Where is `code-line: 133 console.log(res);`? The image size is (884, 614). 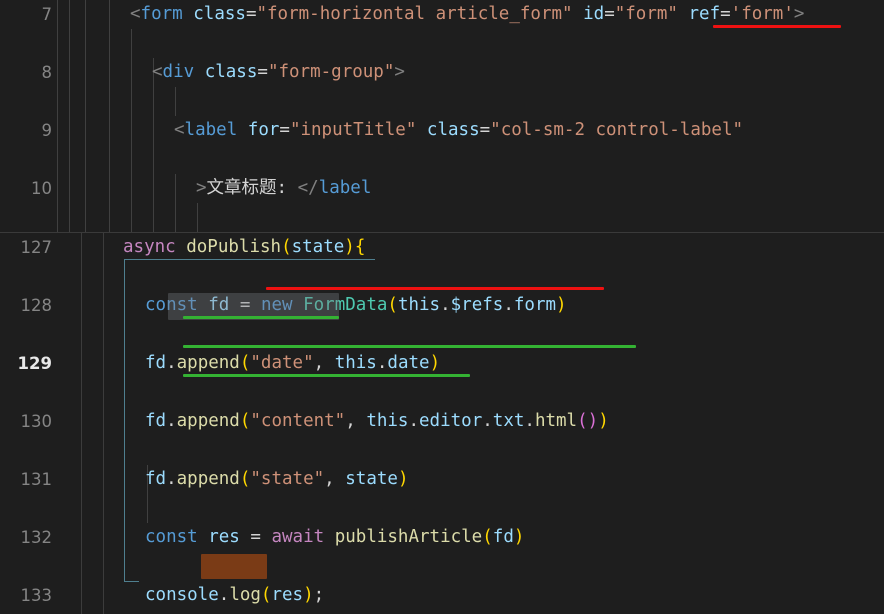
code-line: 133 console.log(res); is located at coordinates (442, 595).